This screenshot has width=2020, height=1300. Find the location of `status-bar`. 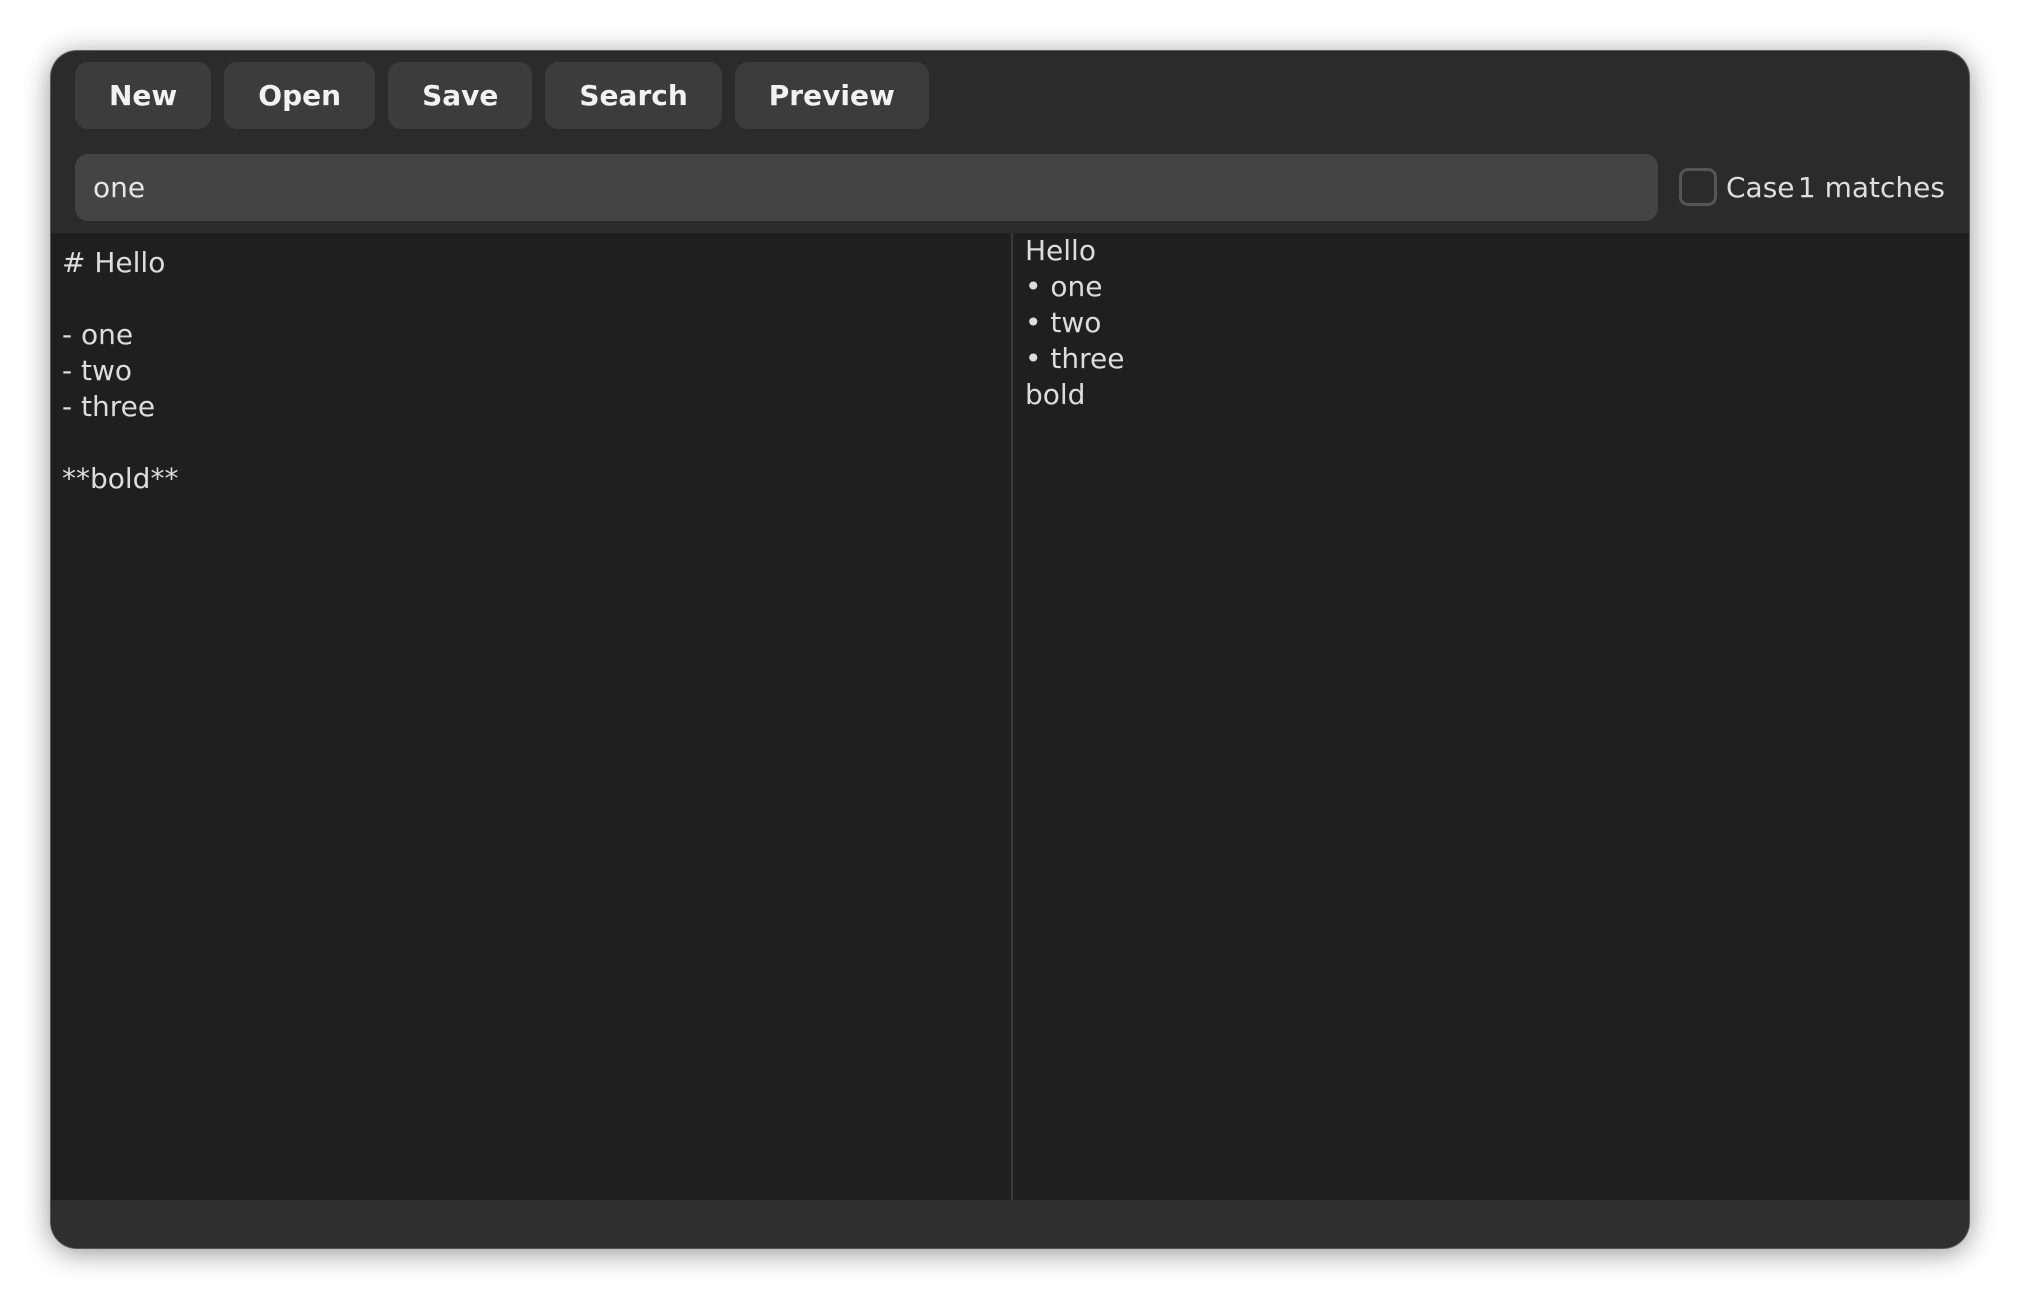

status-bar is located at coordinates (1010, 1224).